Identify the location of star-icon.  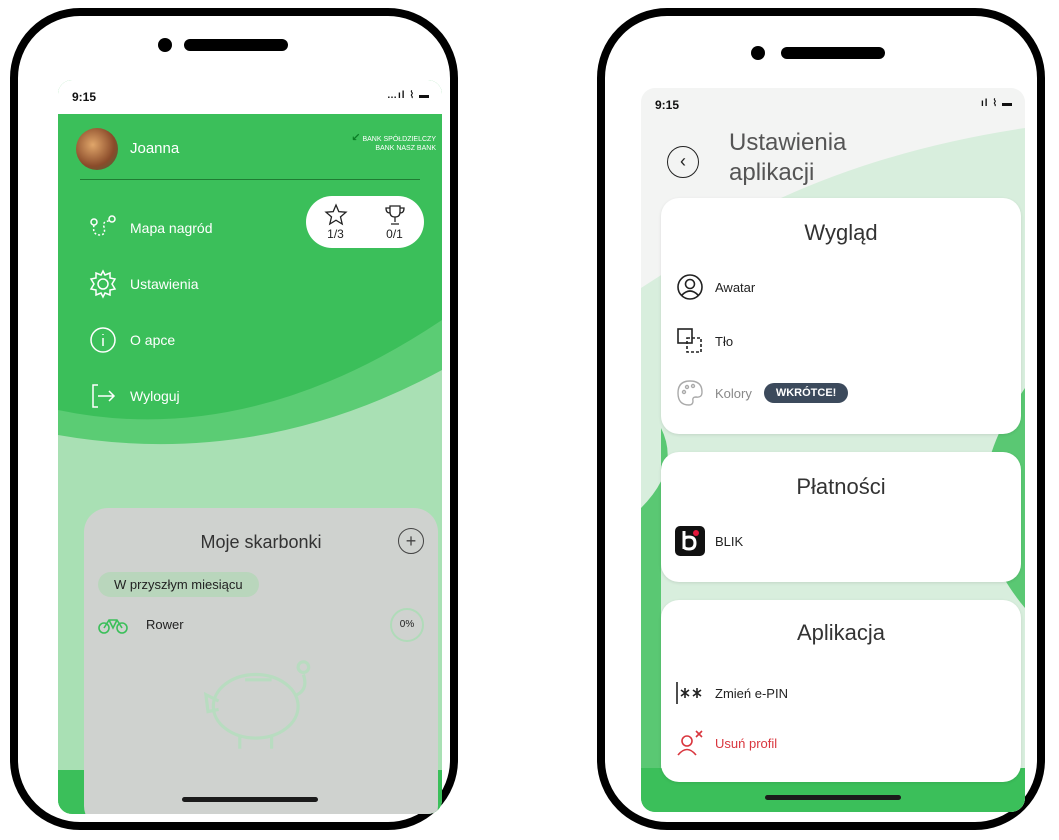
(335, 214).